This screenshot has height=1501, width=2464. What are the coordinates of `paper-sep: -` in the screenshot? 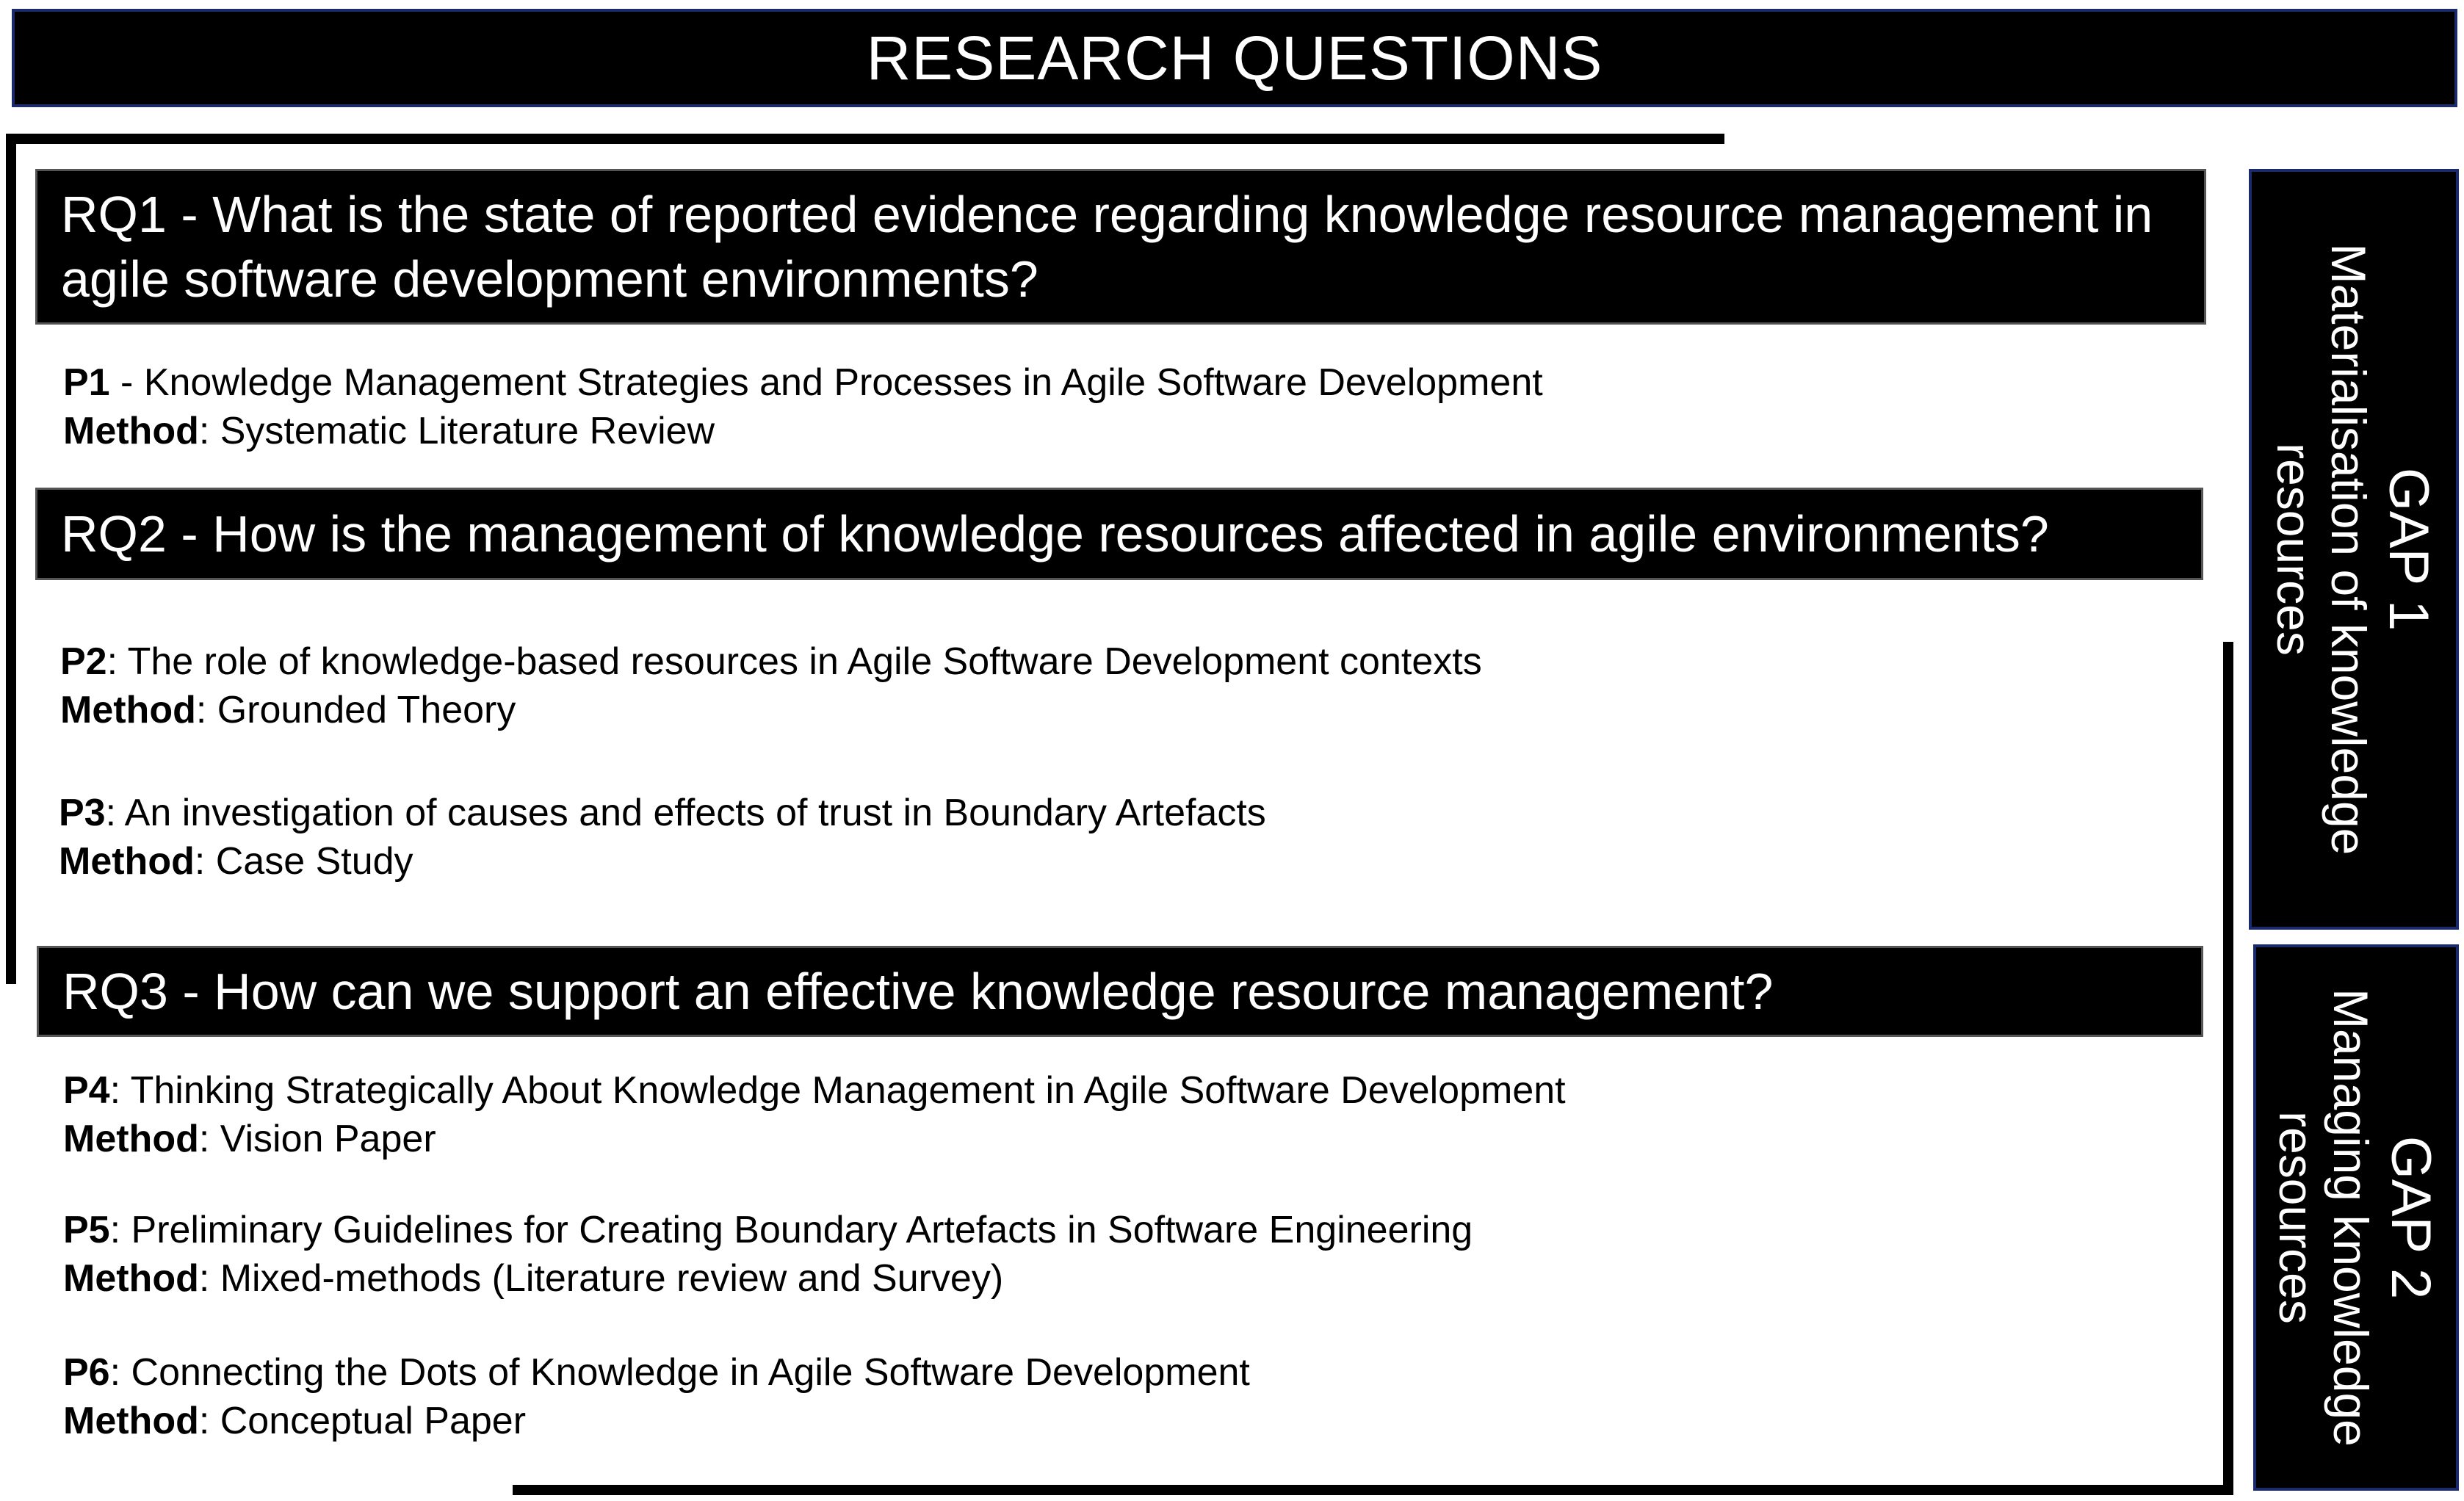 It's located at (126, 383).